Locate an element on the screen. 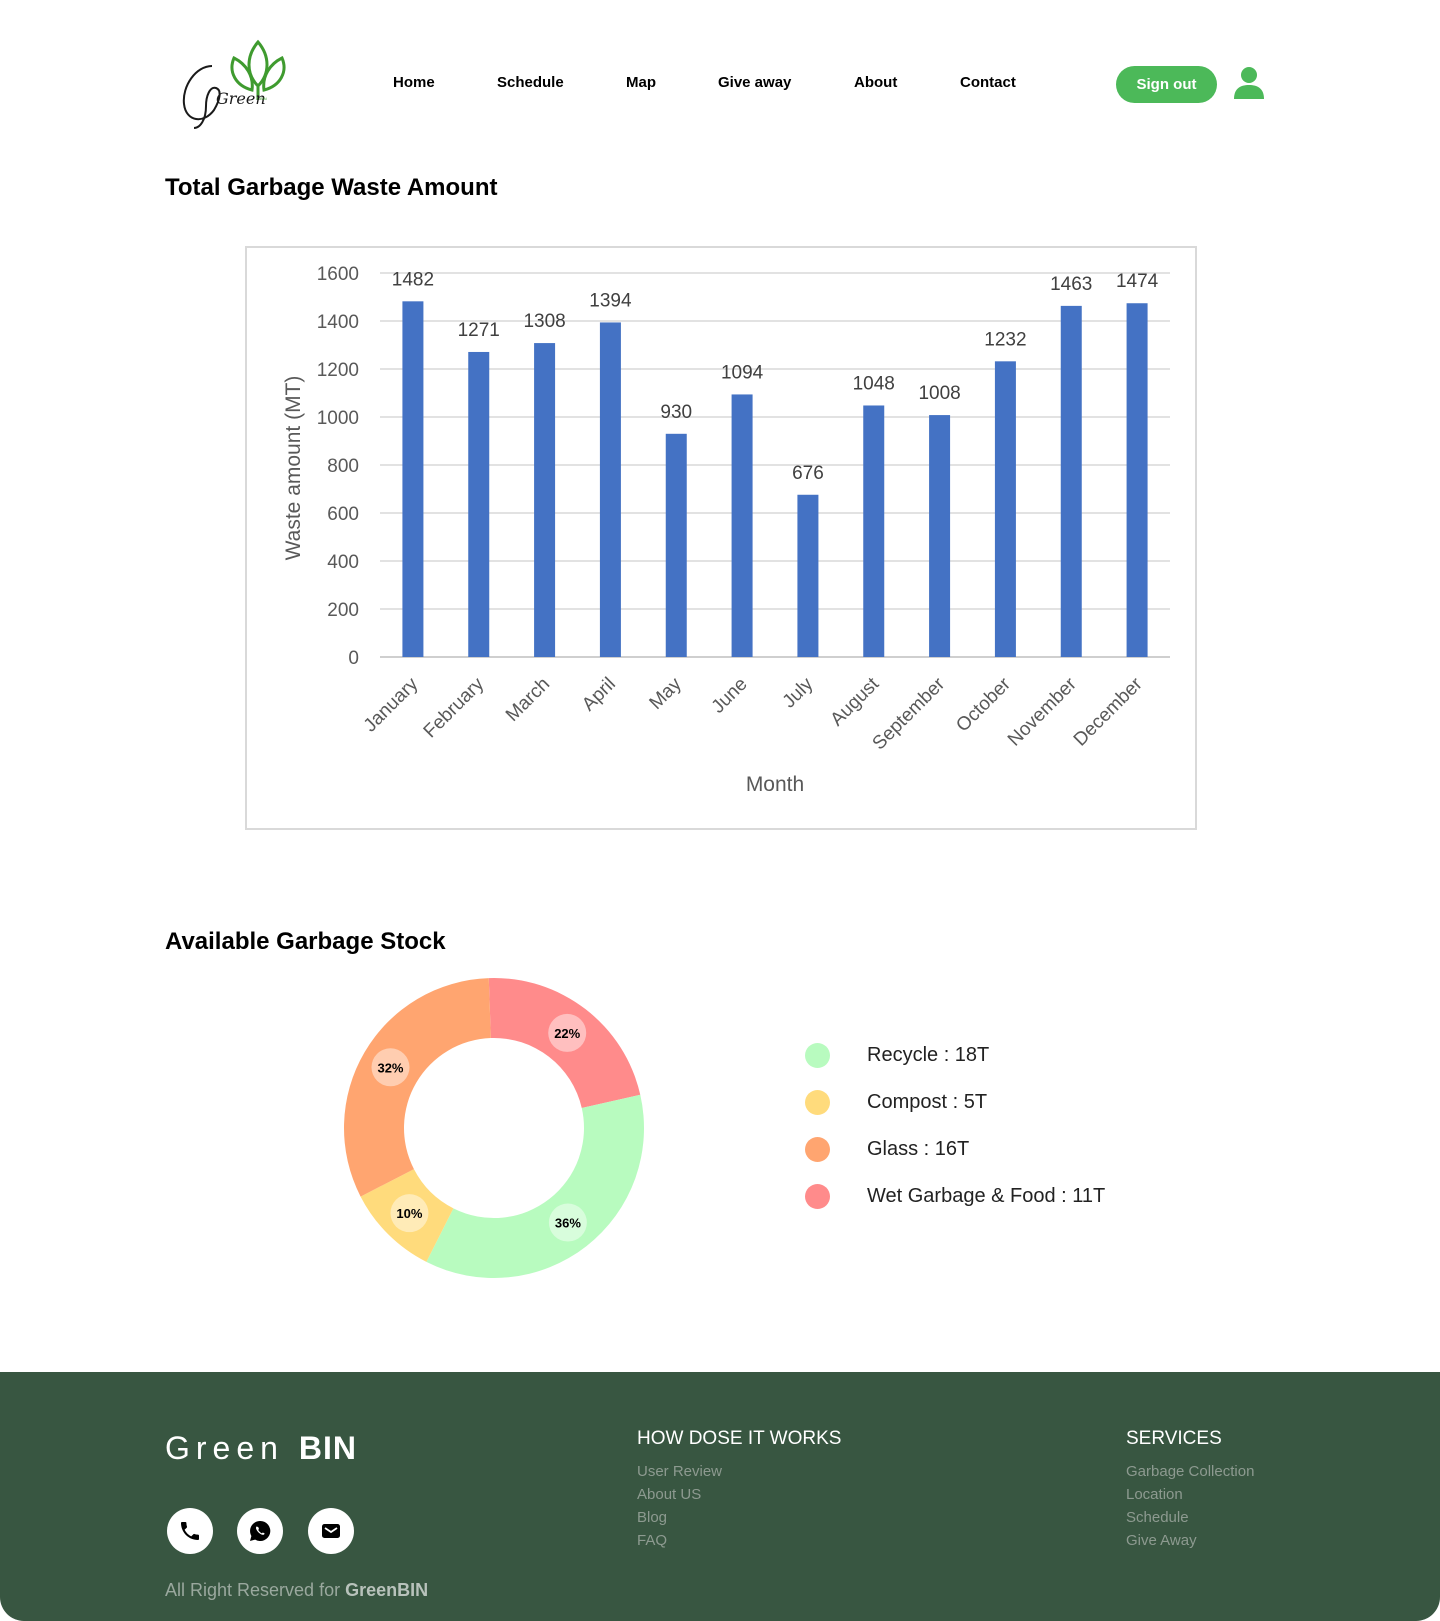 This screenshot has height=1621, width=1440. footer-link-garbage-collection: Garbage Collection is located at coordinates (1190, 1471).